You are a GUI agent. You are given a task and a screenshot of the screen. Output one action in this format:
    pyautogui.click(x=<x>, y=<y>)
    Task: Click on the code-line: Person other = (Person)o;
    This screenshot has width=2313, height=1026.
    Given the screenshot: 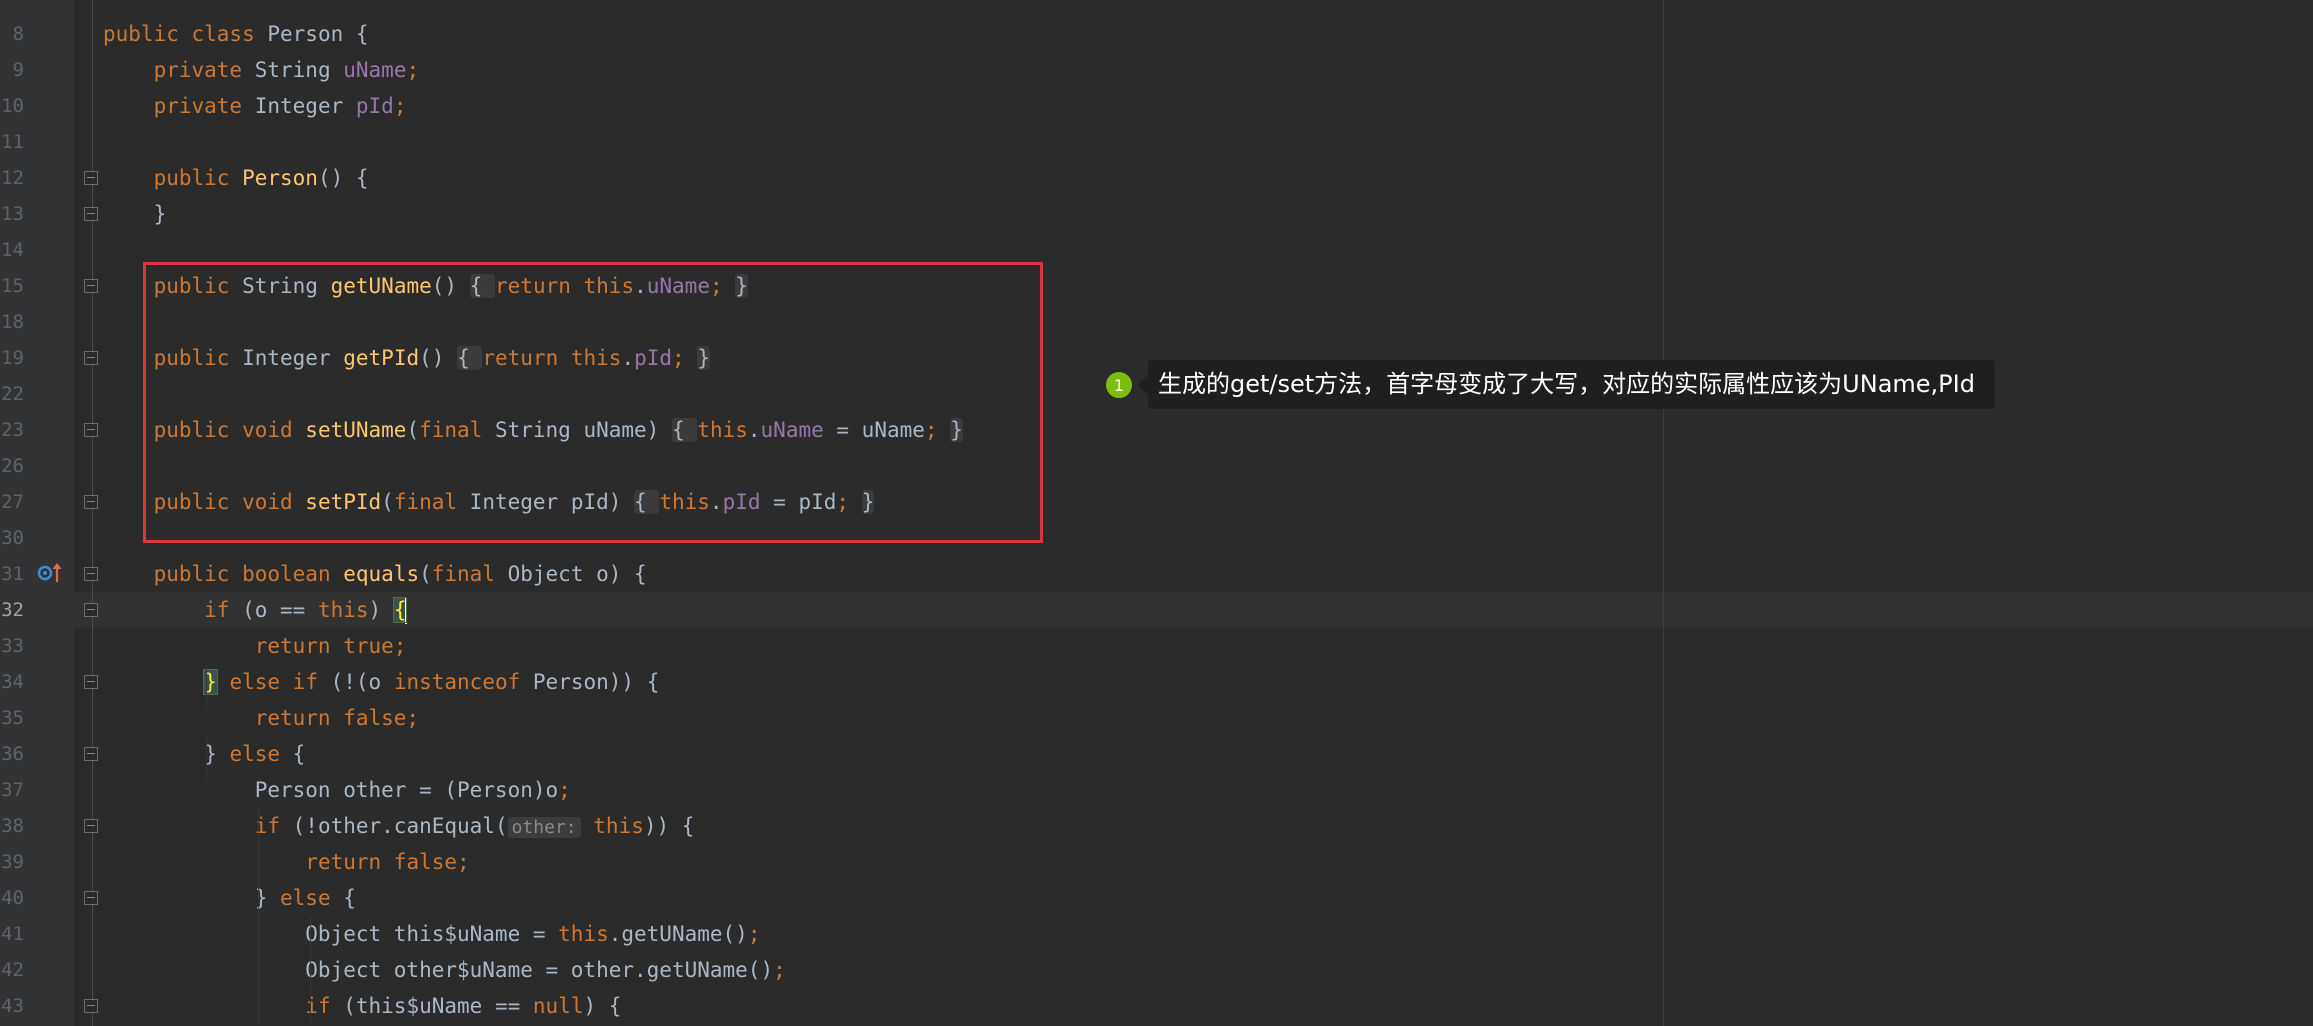 What is the action you would take?
    pyautogui.click(x=337, y=790)
    